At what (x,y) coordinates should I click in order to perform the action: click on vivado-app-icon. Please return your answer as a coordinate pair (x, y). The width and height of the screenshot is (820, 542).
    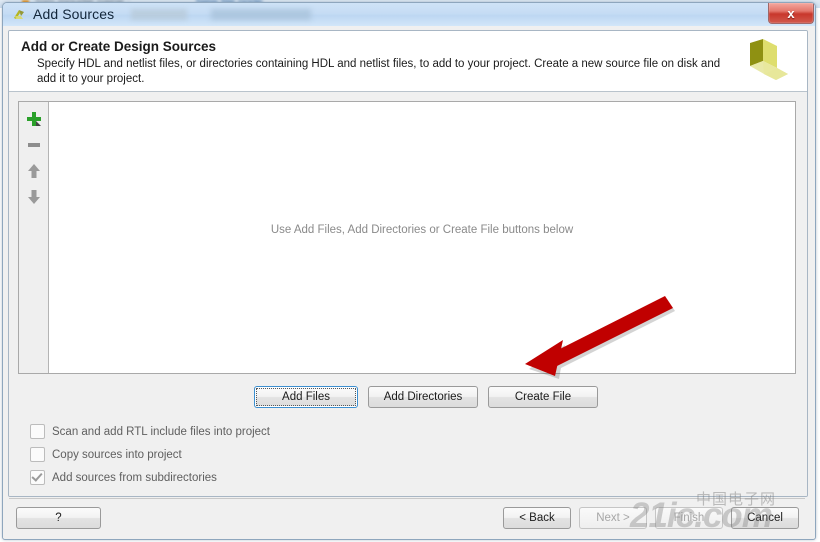
    Looking at the image, I should click on (19, 14).